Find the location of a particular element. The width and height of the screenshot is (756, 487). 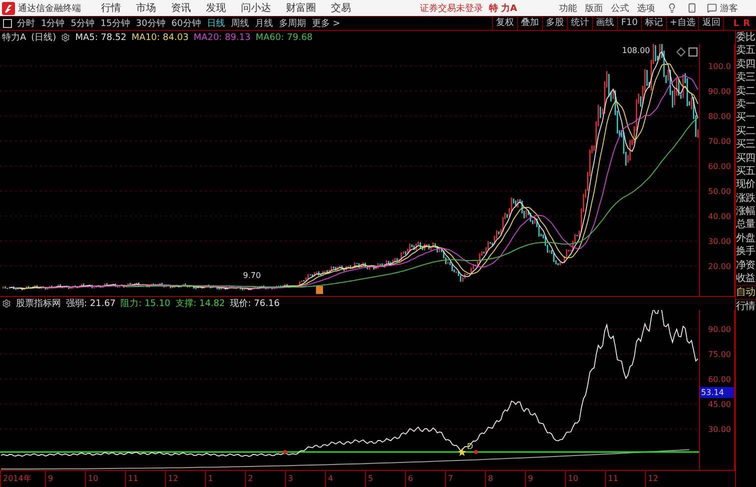

indicator-axis-label: 90.00 is located at coordinates (719, 329).